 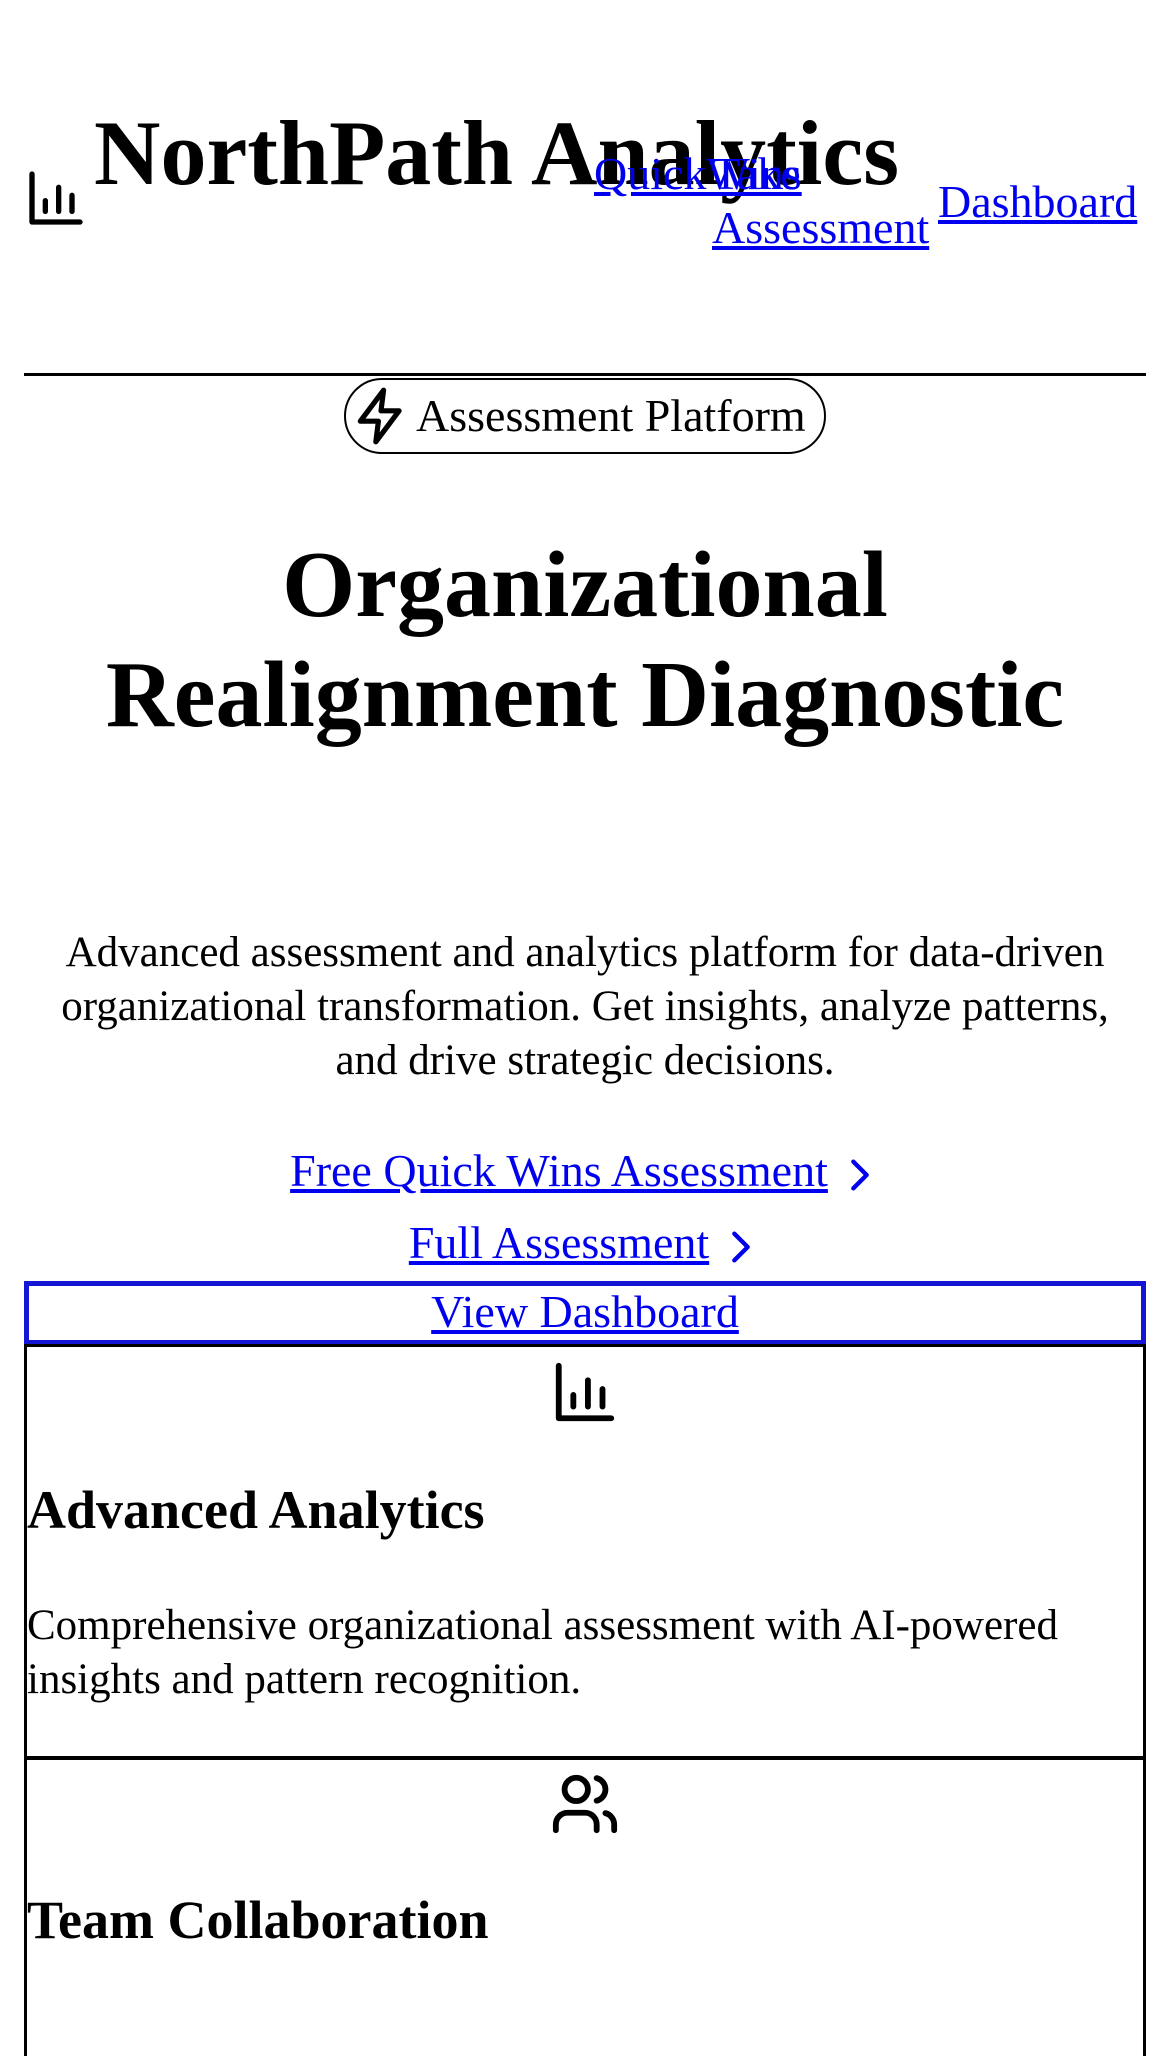 I want to click on feature-title: Advanced Analytics, so click(x=256, y=1510).